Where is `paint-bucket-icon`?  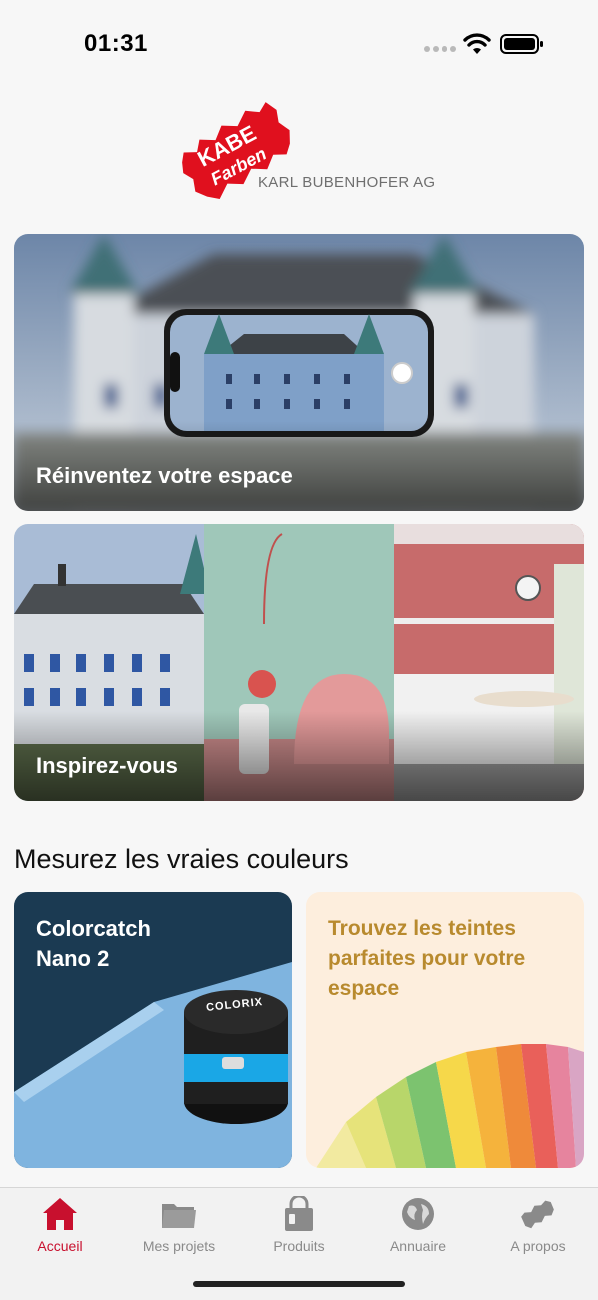
paint-bucket-icon is located at coordinates (299, 1213).